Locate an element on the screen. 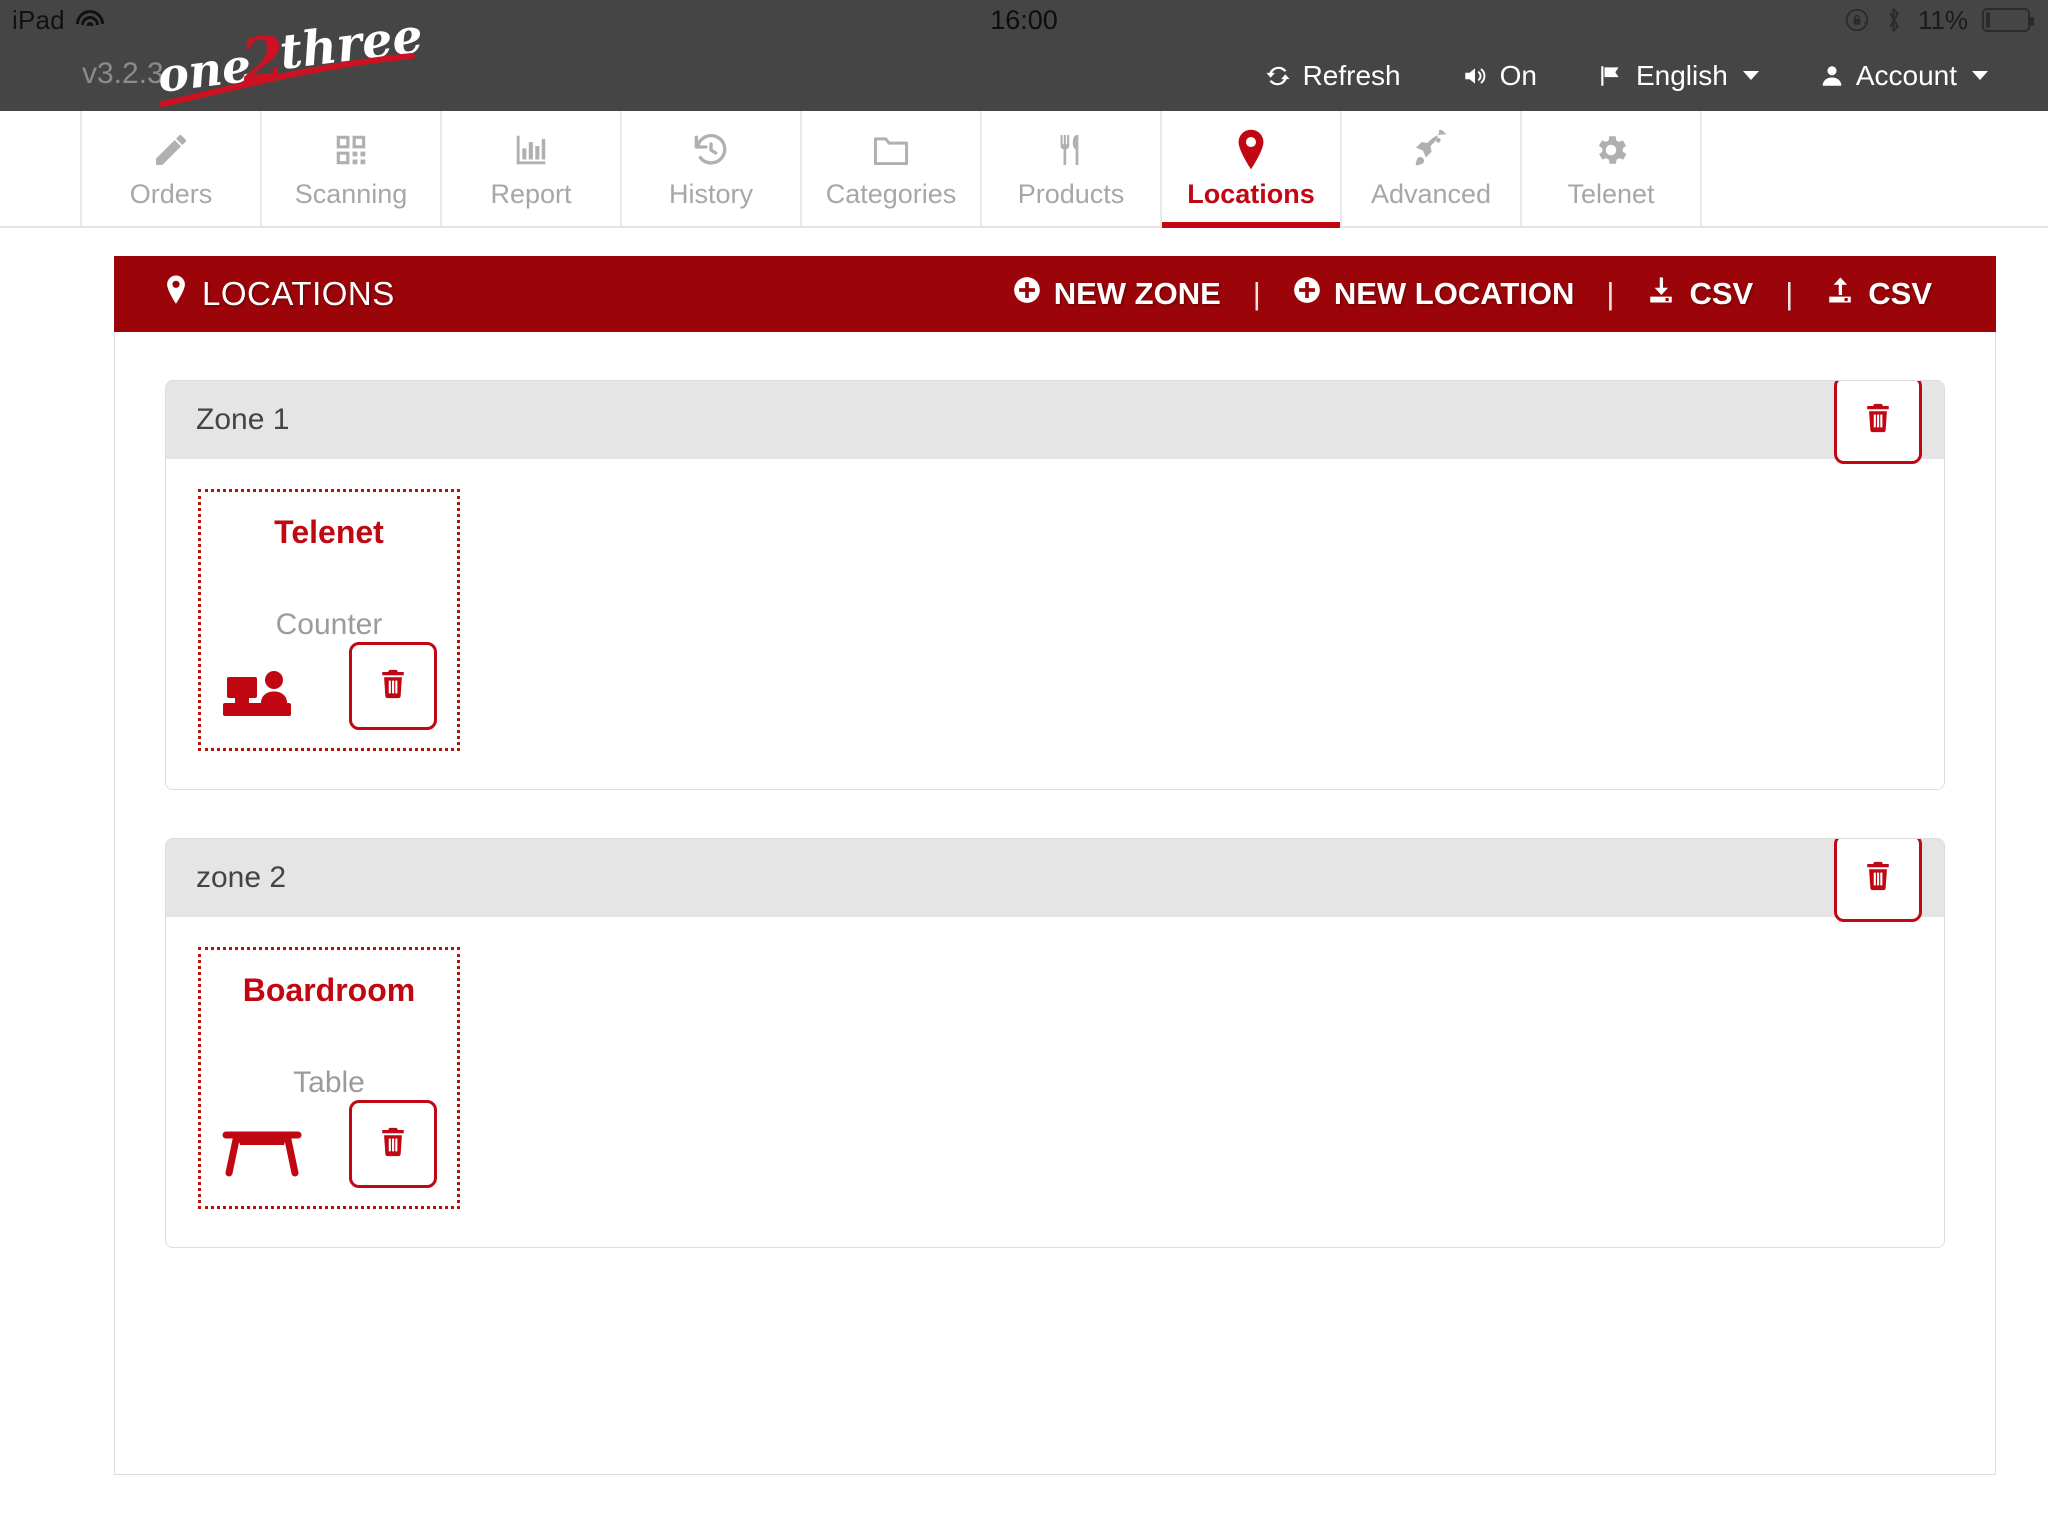 This screenshot has width=2048, height=1536. nav-tab-report: Report is located at coordinates (532, 168).